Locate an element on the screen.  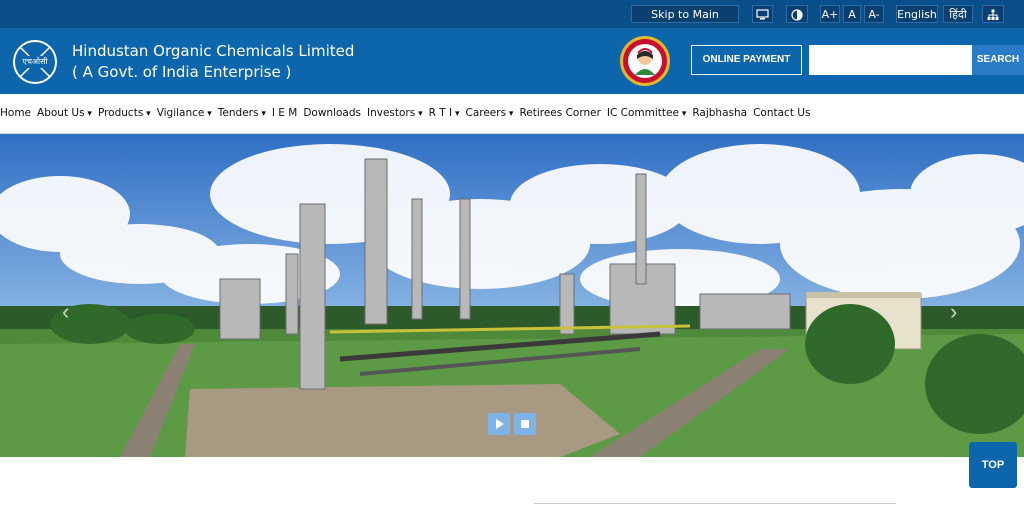
slider-stop-button is located at coordinates (525, 424).